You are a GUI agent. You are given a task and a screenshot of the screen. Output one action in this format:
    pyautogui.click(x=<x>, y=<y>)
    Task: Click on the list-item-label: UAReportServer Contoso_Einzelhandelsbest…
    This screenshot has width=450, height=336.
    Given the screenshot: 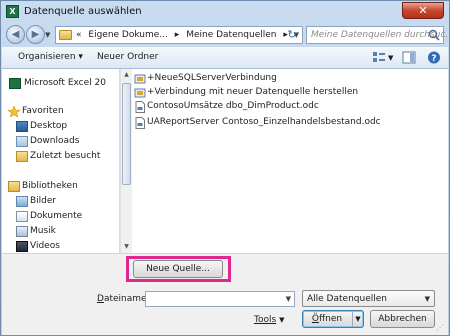 What is the action you would take?
    pyautogui.click(x=264, y=122)
    